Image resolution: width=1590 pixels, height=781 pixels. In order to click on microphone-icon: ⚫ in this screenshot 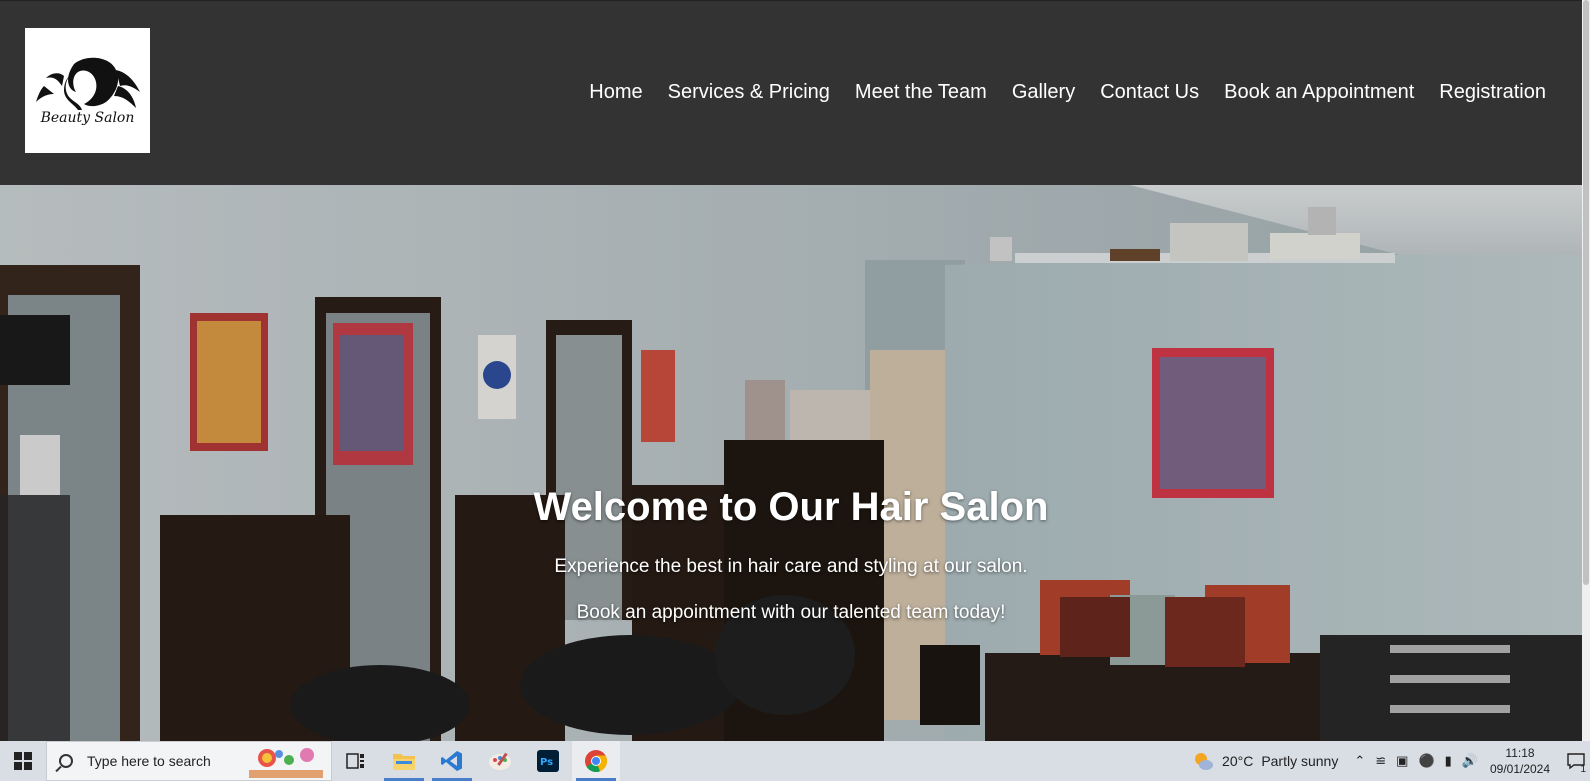, I will do `click(1426, 761)`.